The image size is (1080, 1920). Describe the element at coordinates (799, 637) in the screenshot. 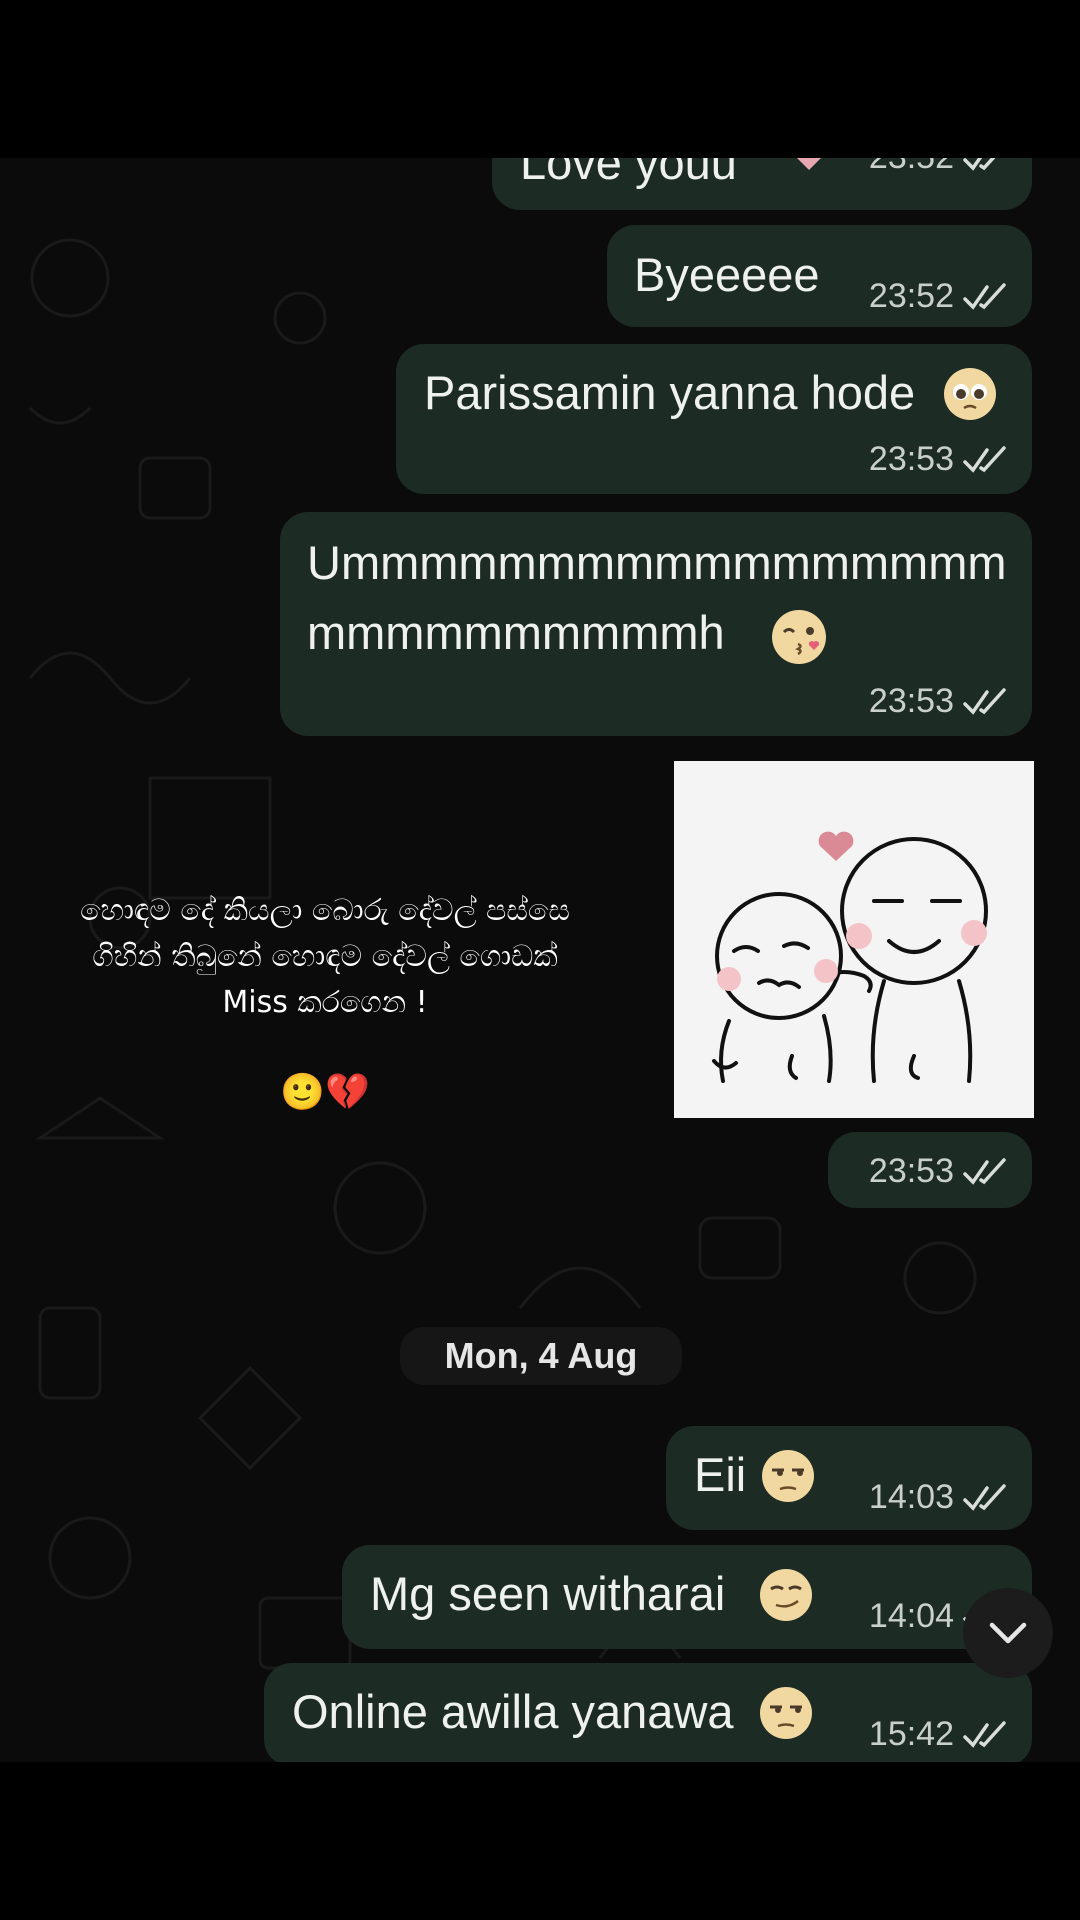

I see `kiss-face-icon` at that location.